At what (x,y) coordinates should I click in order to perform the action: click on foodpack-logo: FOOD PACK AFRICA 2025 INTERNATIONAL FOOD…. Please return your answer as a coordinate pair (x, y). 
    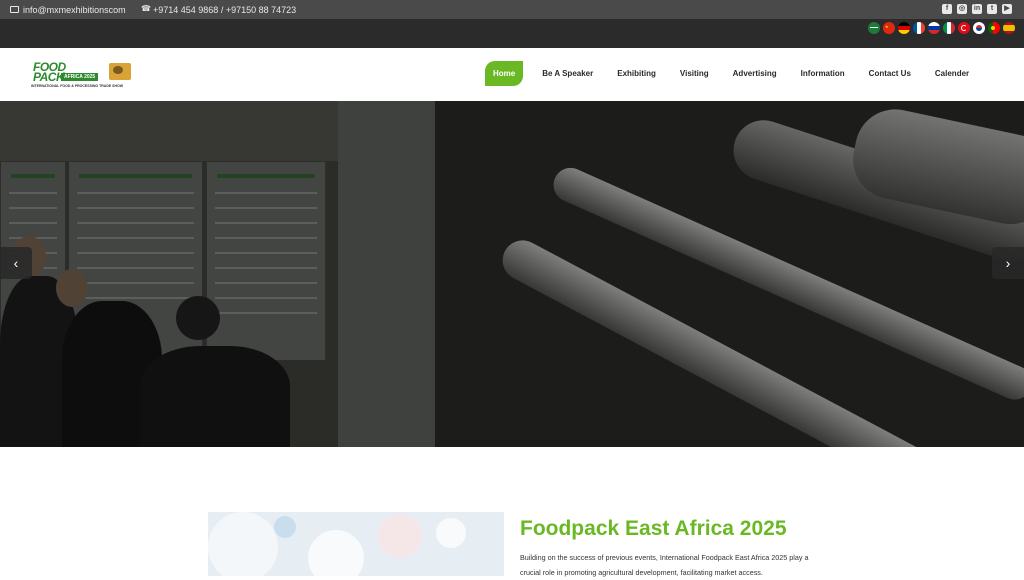
    Looking at the image, I should click on (84, 75).